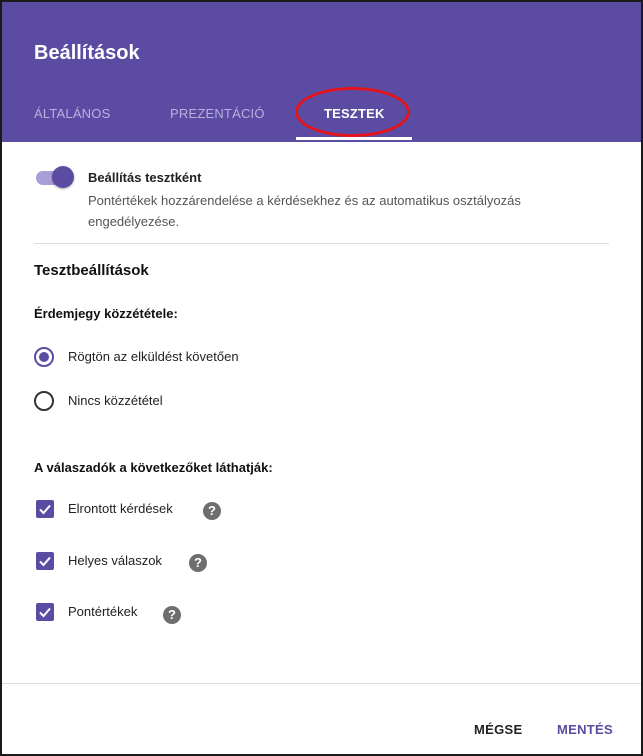  Describe the element at coordinates (91, 270) in the screenshot. I see `quiz-settings-heading: Tesztbeállítások` at that location.